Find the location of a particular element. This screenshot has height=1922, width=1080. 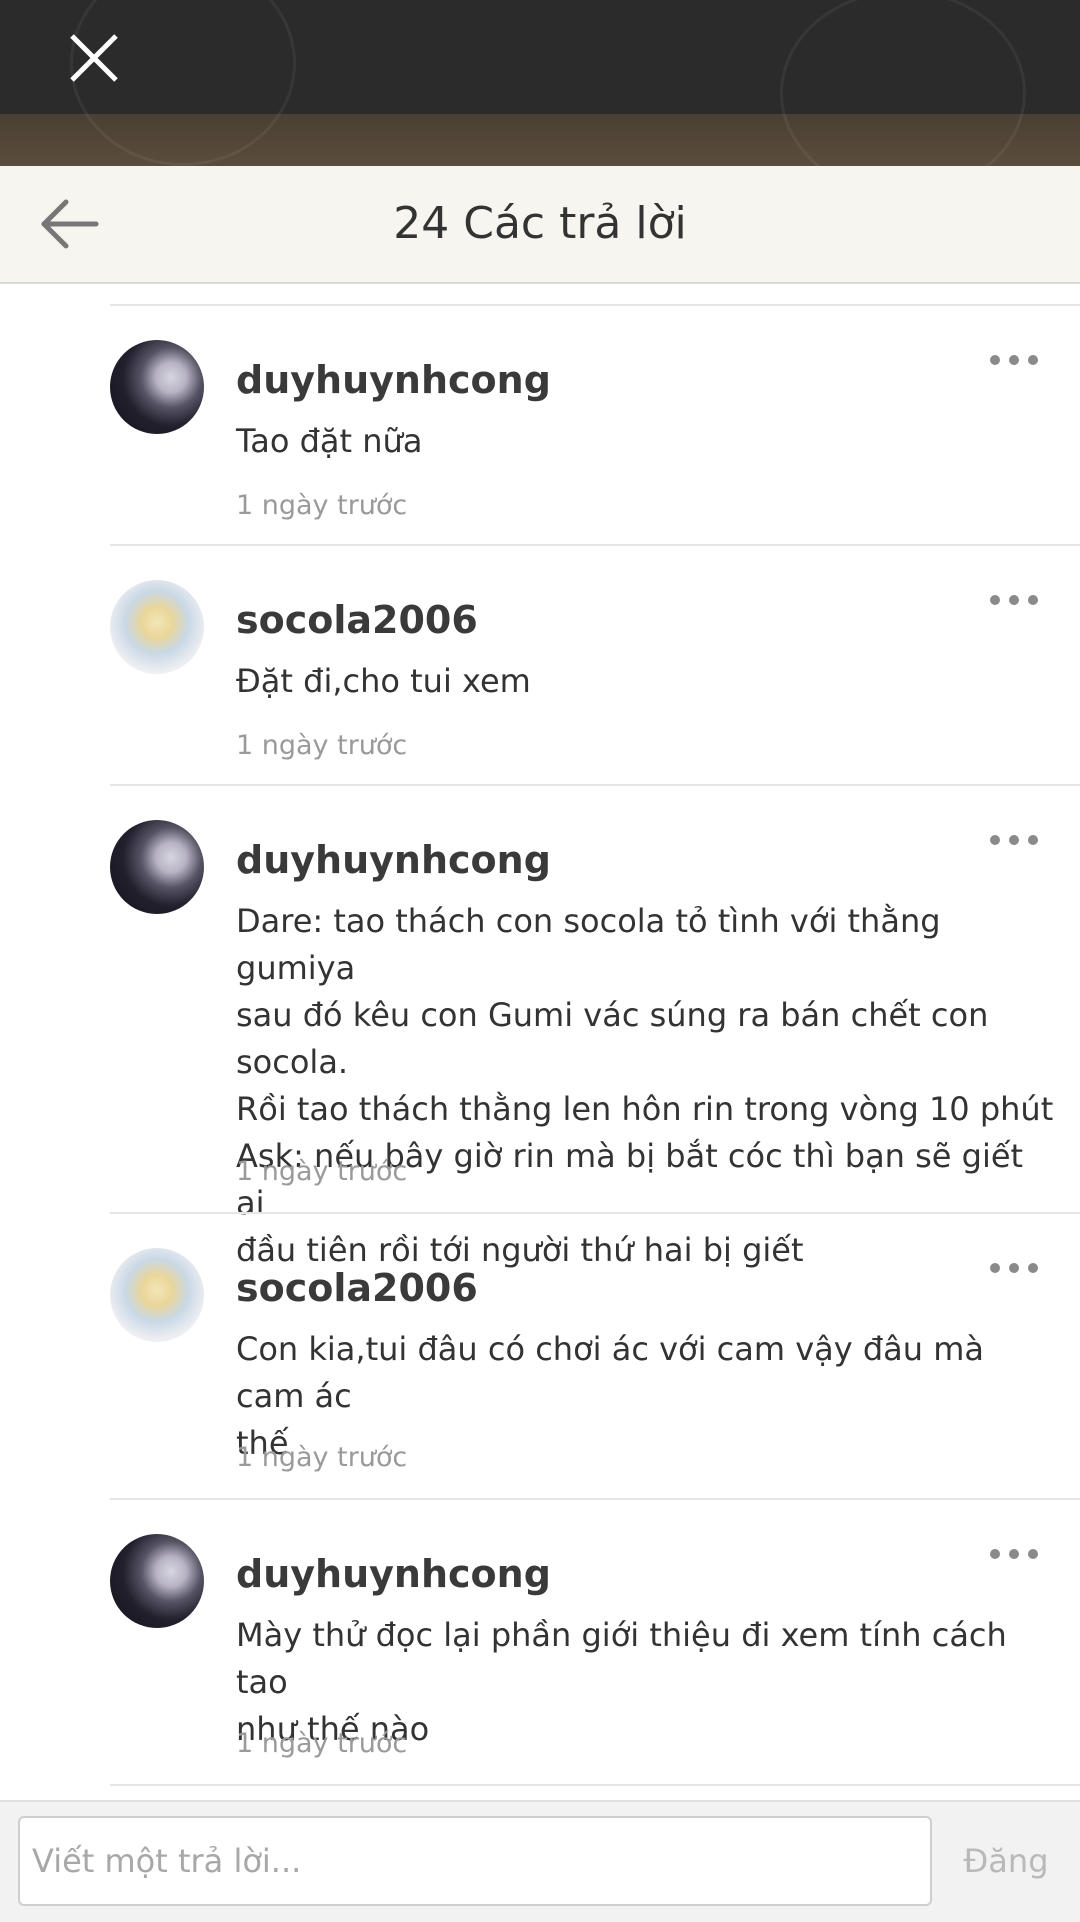

reply-text: Tao đặt nữa is located at coordinates (329, 441).